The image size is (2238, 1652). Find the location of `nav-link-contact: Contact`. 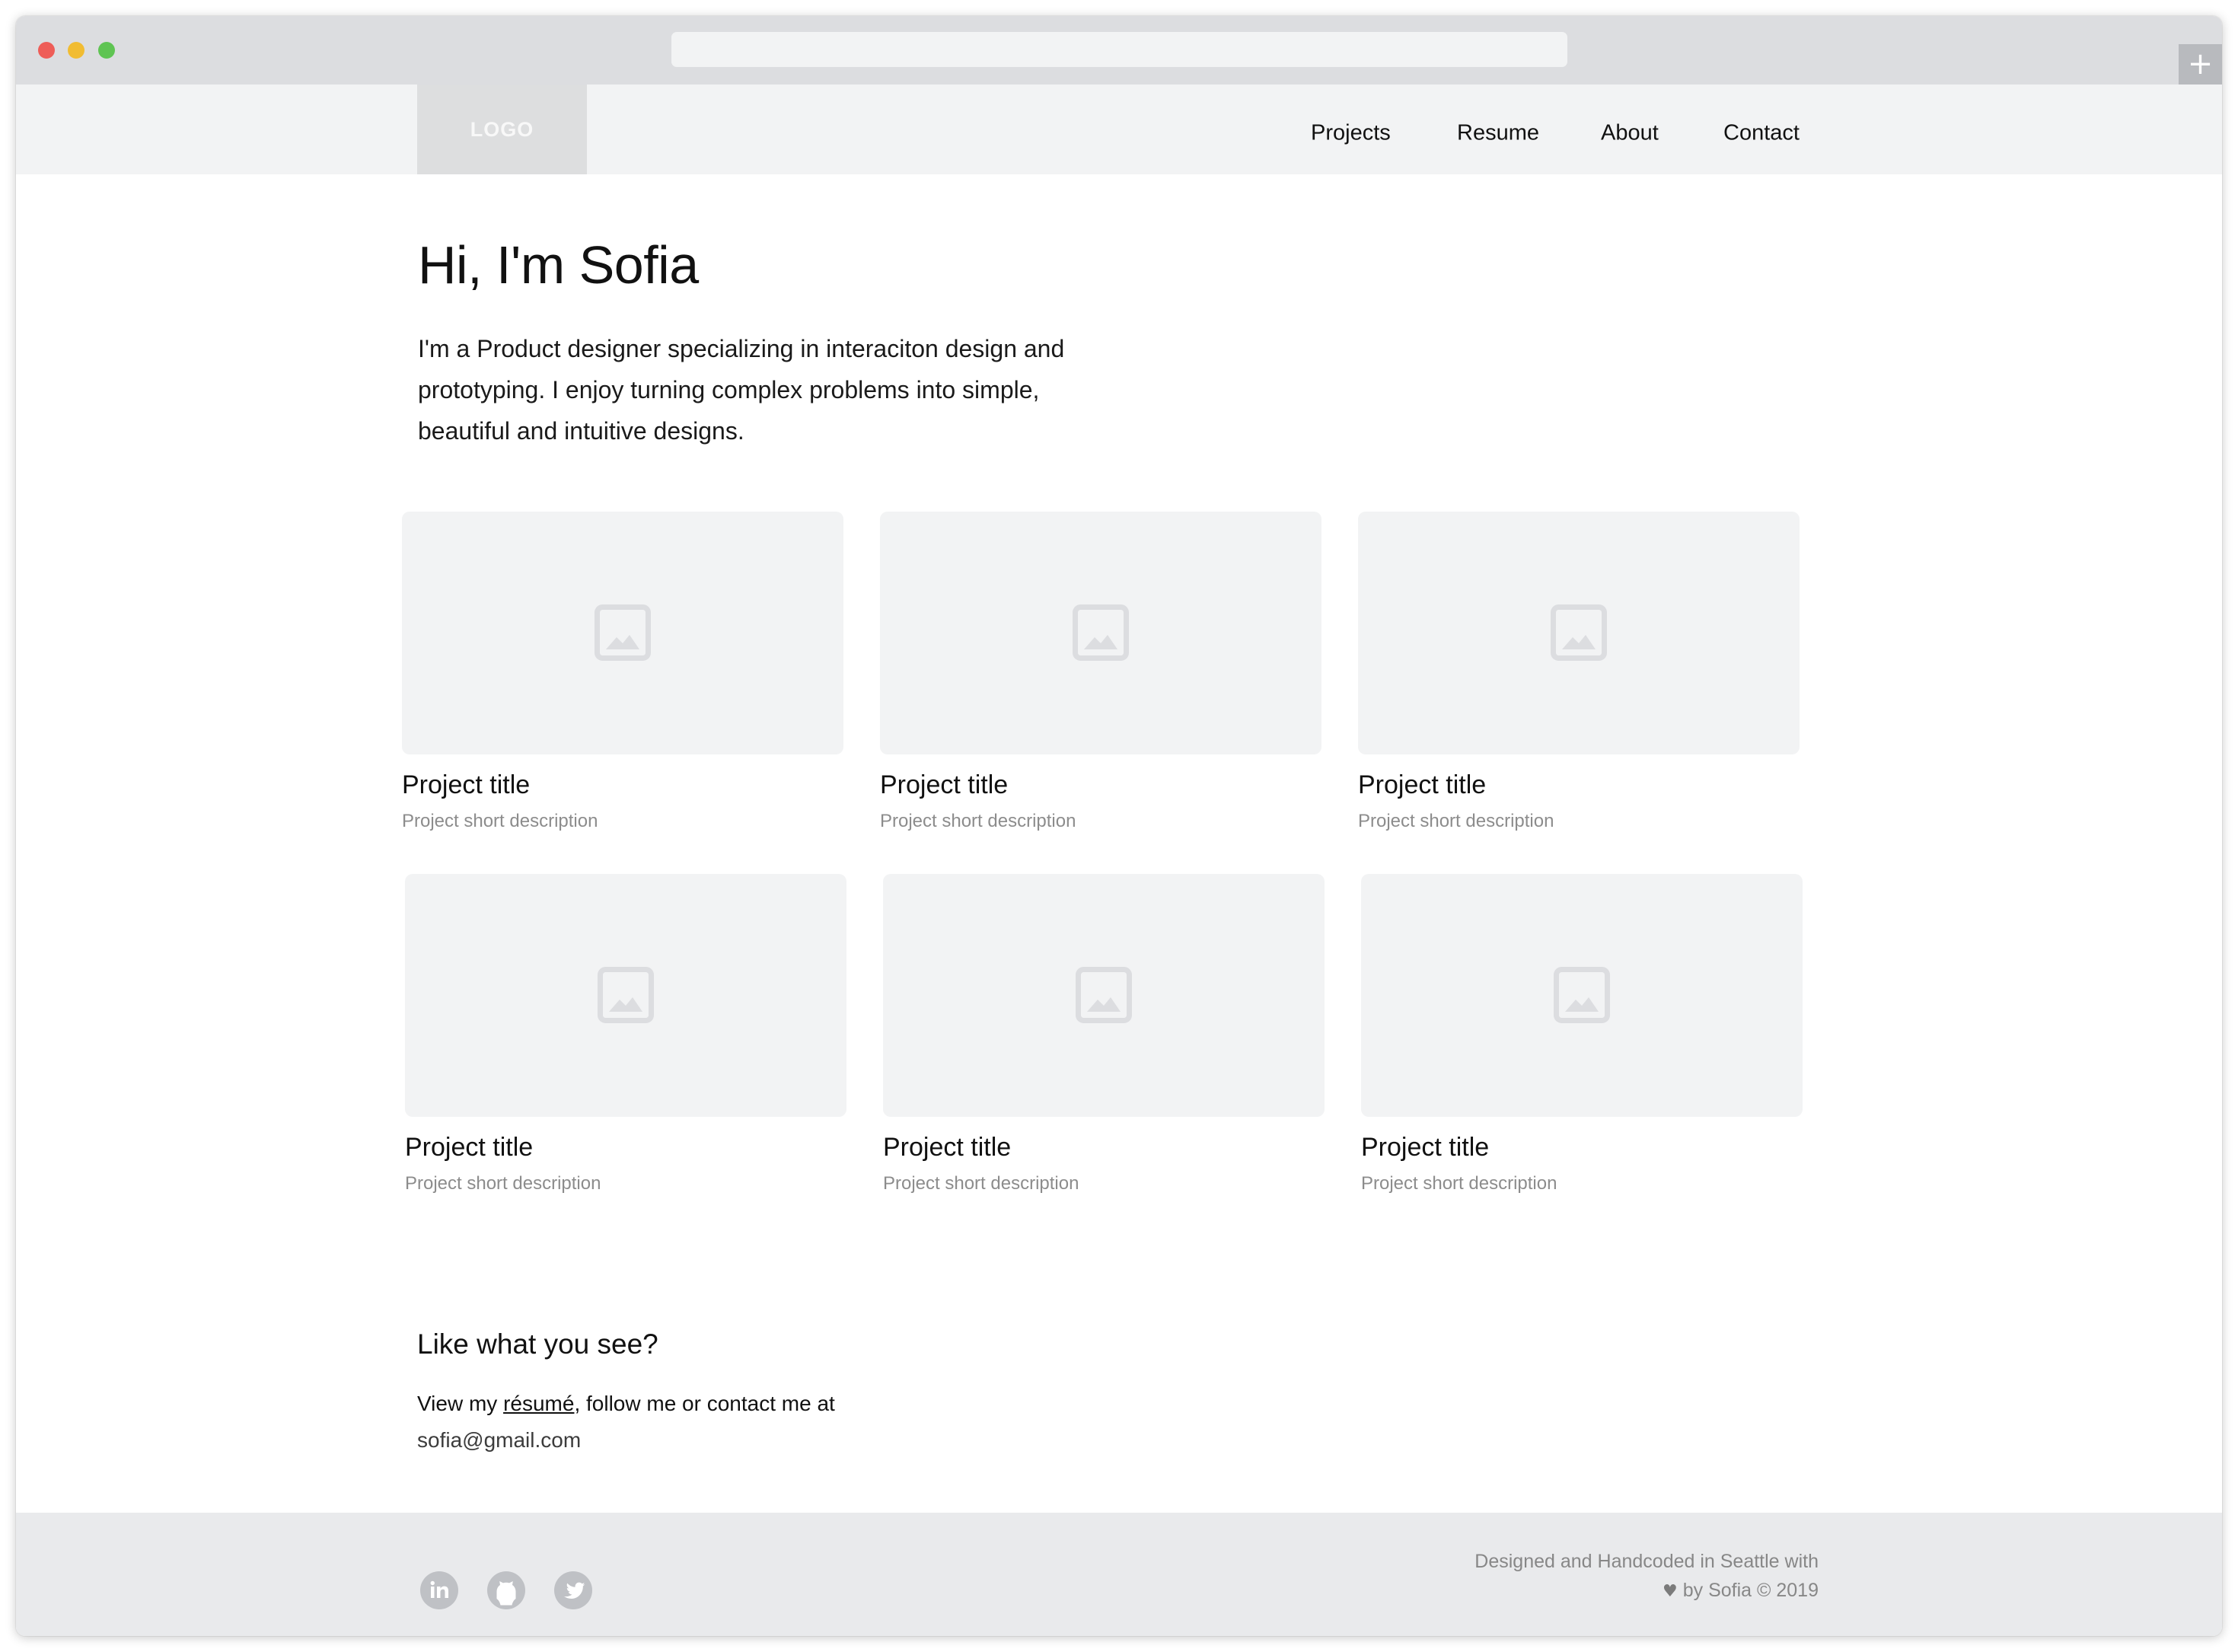

nav-link-contact: Contact is located at coordinates (1761, 133).